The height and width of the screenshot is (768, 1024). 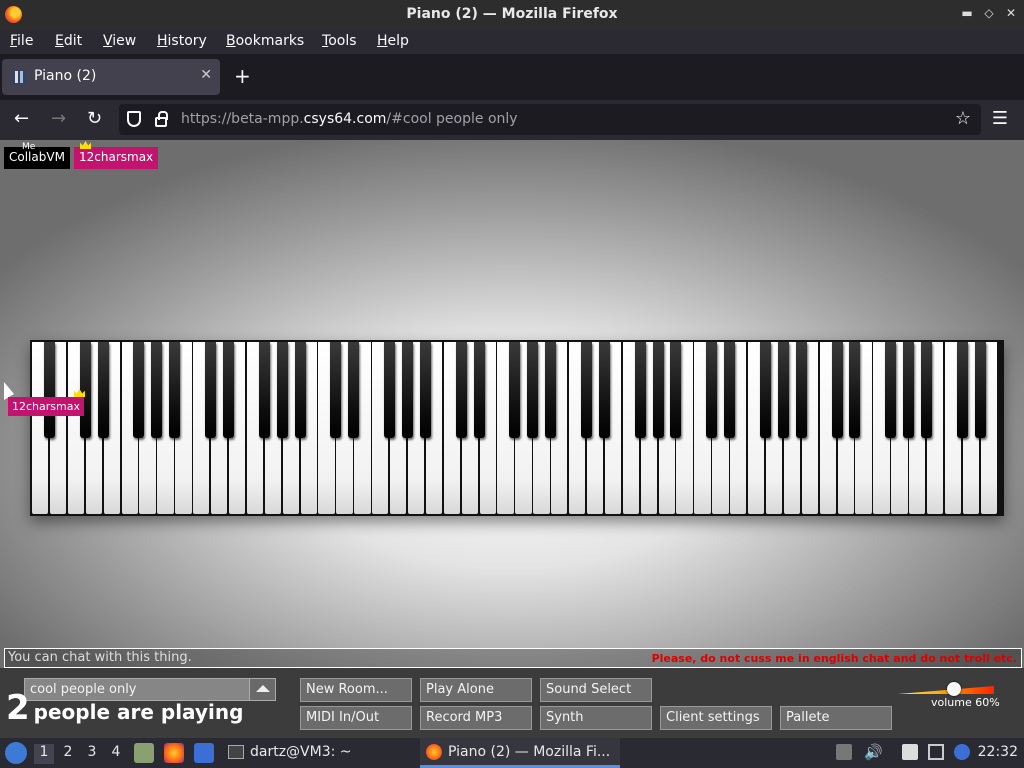 What do you see at coordinates (242, 76) in the screenshot?
I see `new-tab-button: +` at bounding box center [242, 76].